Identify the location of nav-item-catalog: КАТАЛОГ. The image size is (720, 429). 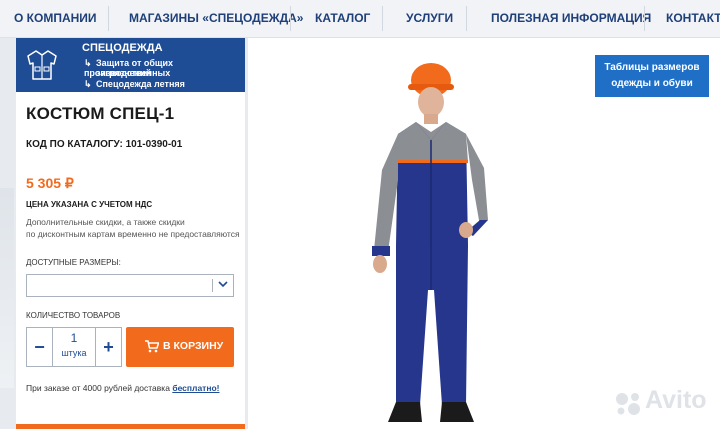
(342, 18).